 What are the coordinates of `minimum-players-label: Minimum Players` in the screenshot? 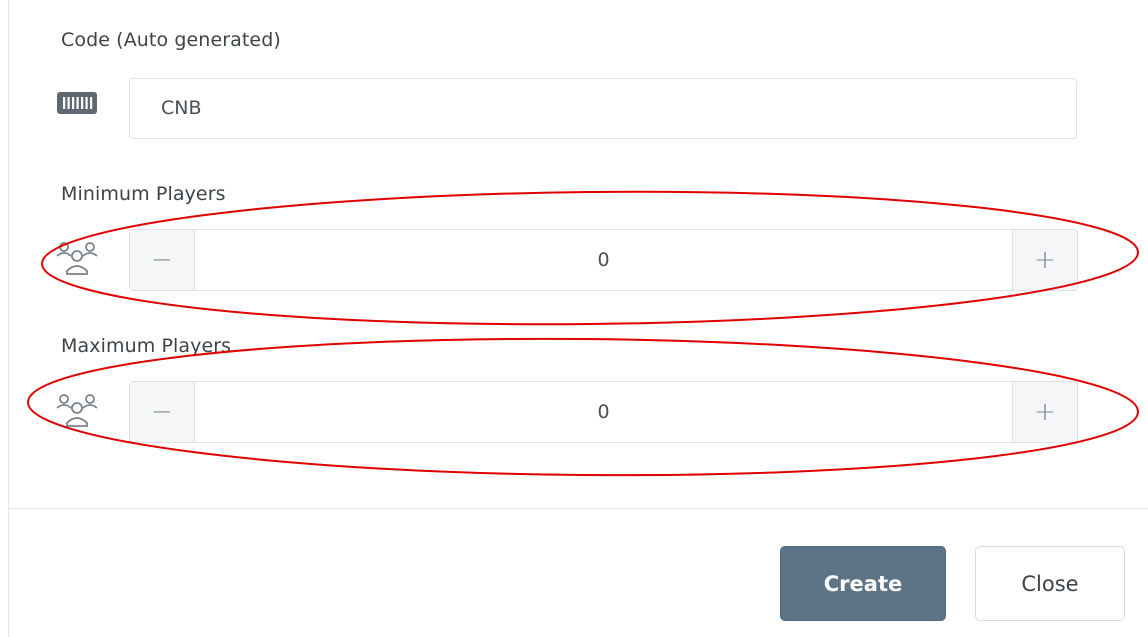 It's located at (143, 194).